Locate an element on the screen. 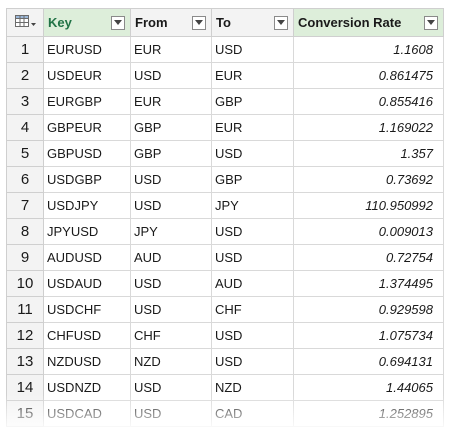 The image size is (464, 434). table-row: 15 USDCAD USD CAD 1.252895 is located at coordinates (225, 413).